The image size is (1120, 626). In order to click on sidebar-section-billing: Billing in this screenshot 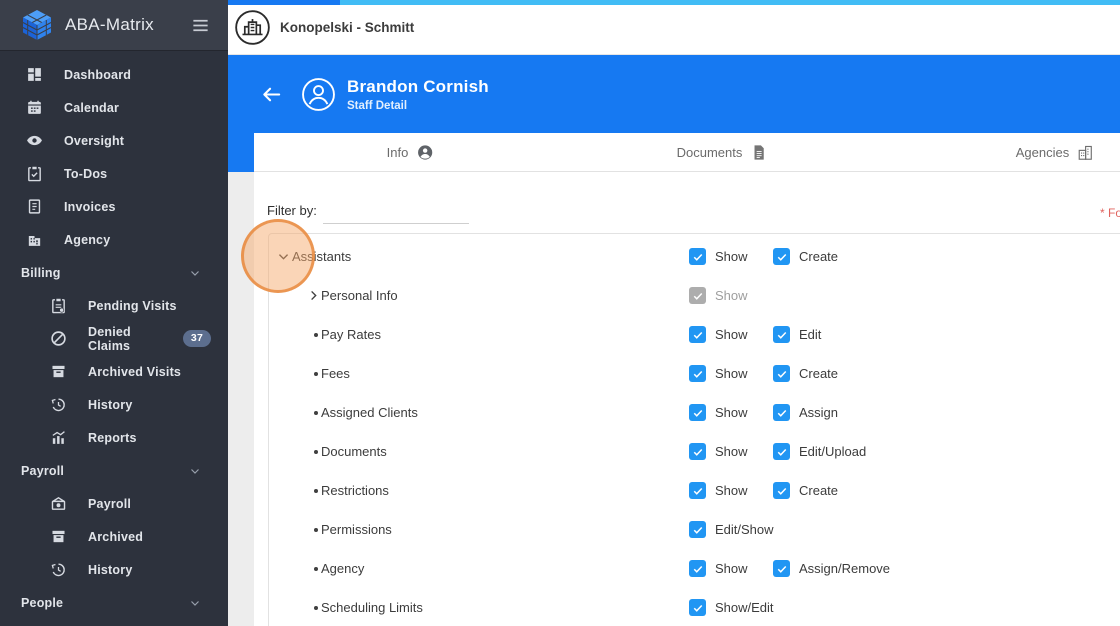, I will do `click(114, 272)`.